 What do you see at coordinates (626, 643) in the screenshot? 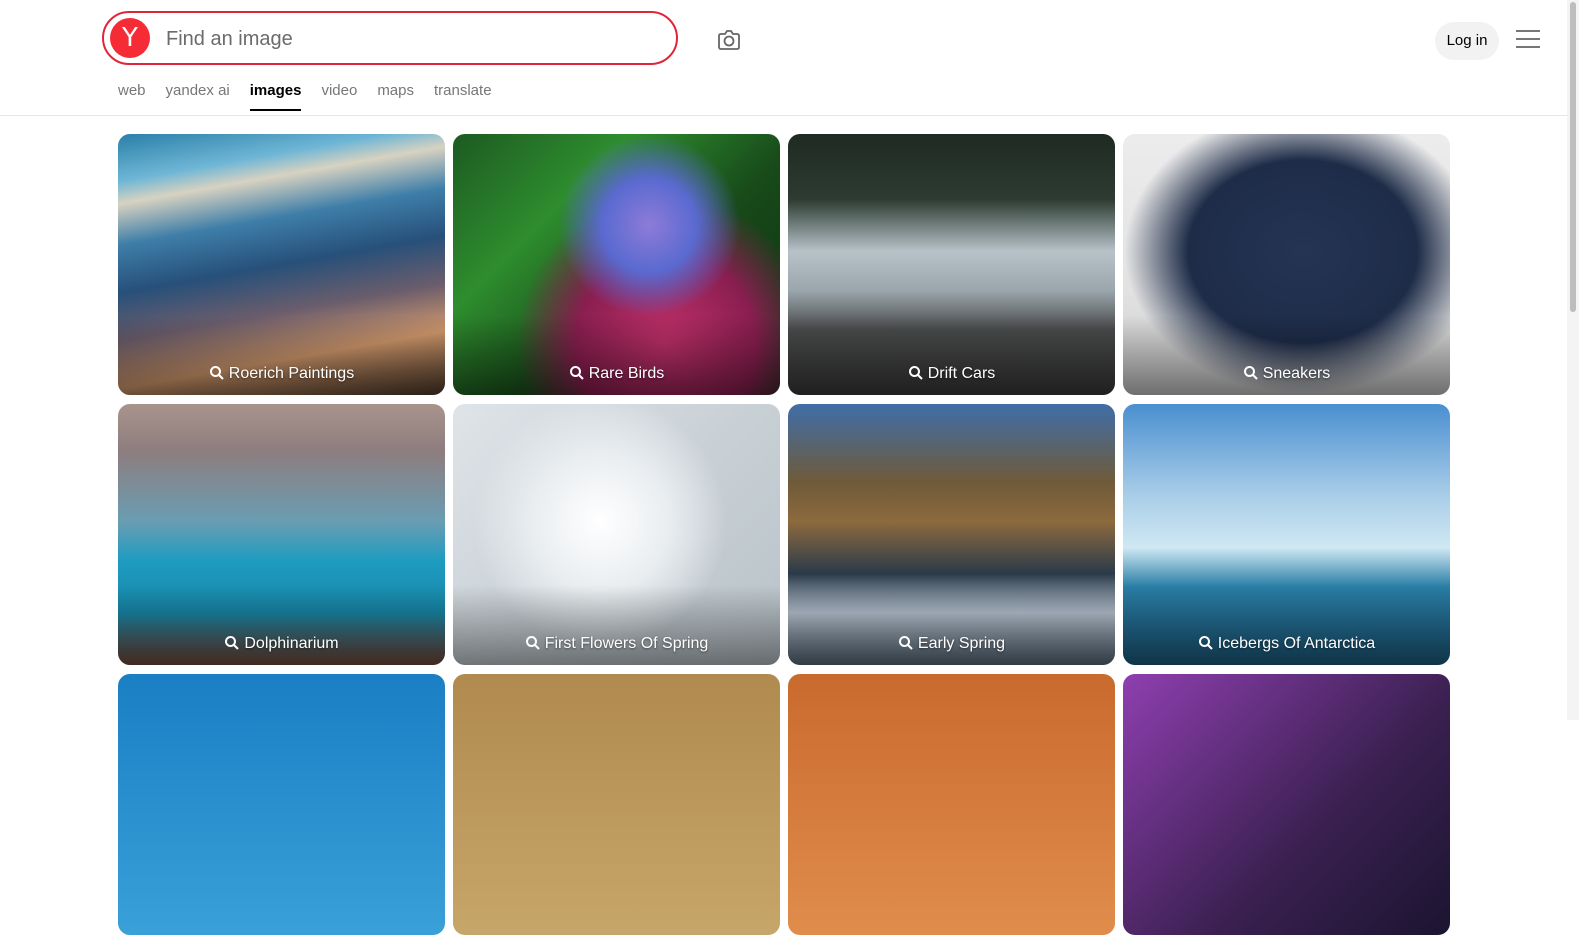
I see `card-label: First Flowers Of Spring` at bounding box center [626, 643].